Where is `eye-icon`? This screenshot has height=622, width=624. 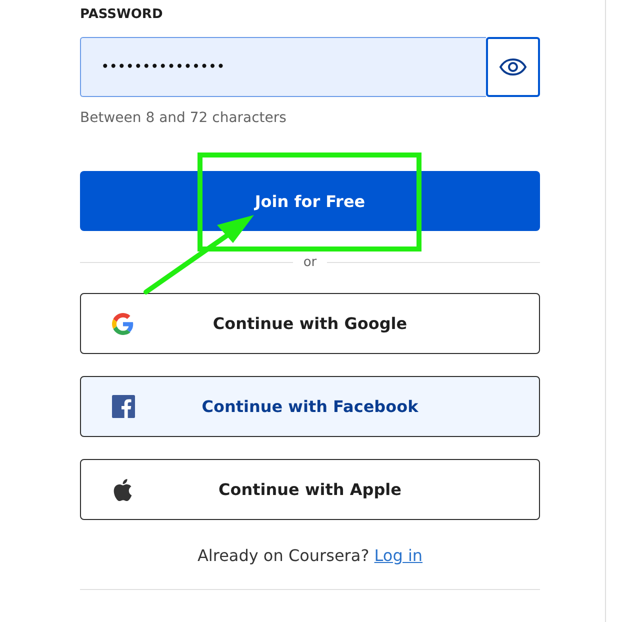 eye-icon is located at coordinates (513, 67).